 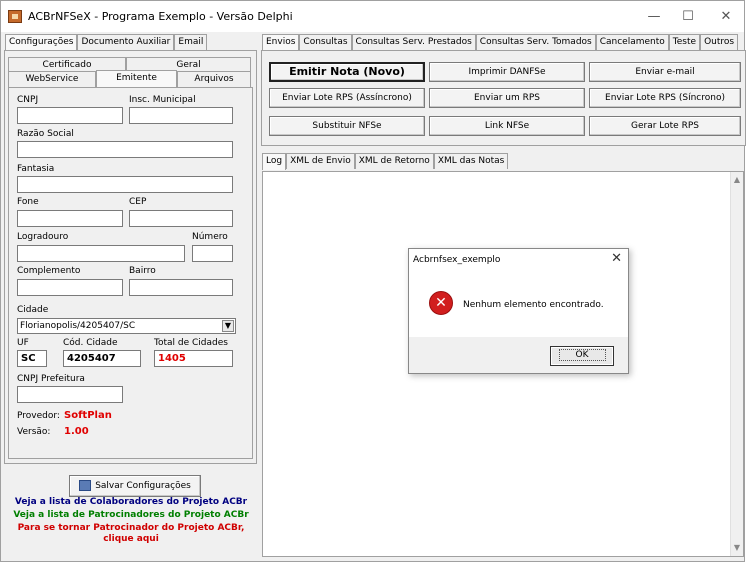 I want to click on close-icon: ✕, so click(x=616, y=258).